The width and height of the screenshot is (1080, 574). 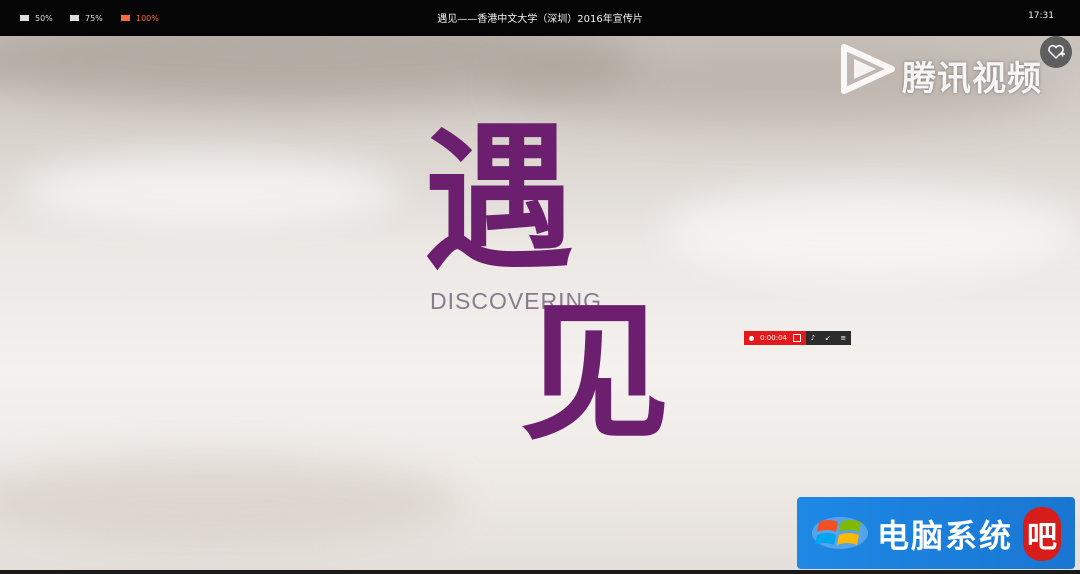 I want to click on play-logo-icon, so click(x=868, y=69).